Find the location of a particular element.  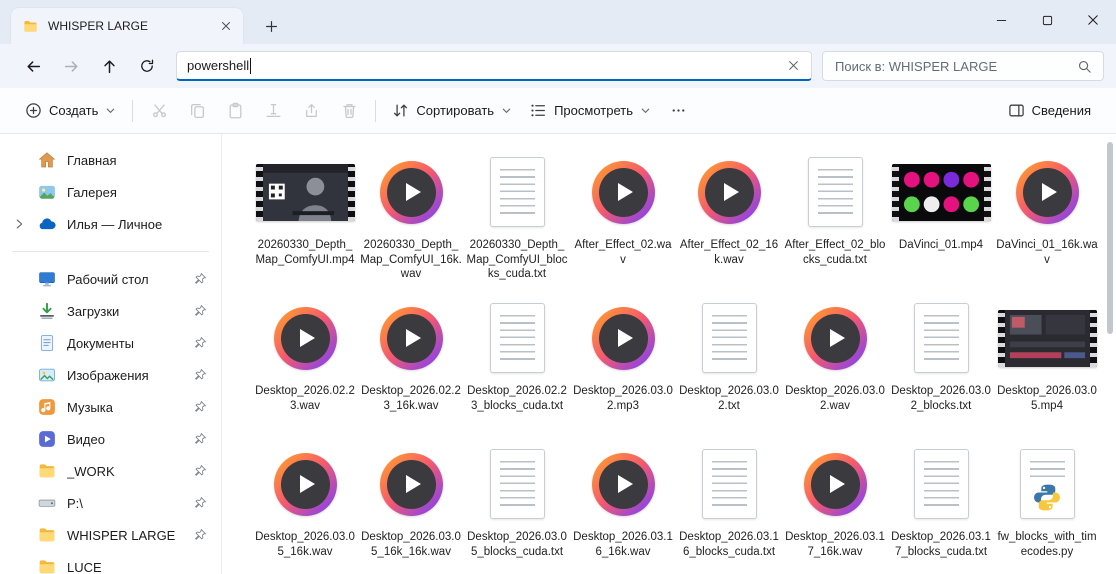

sidebar-item-галерея: Галерея is located at coordinates (110, 192).